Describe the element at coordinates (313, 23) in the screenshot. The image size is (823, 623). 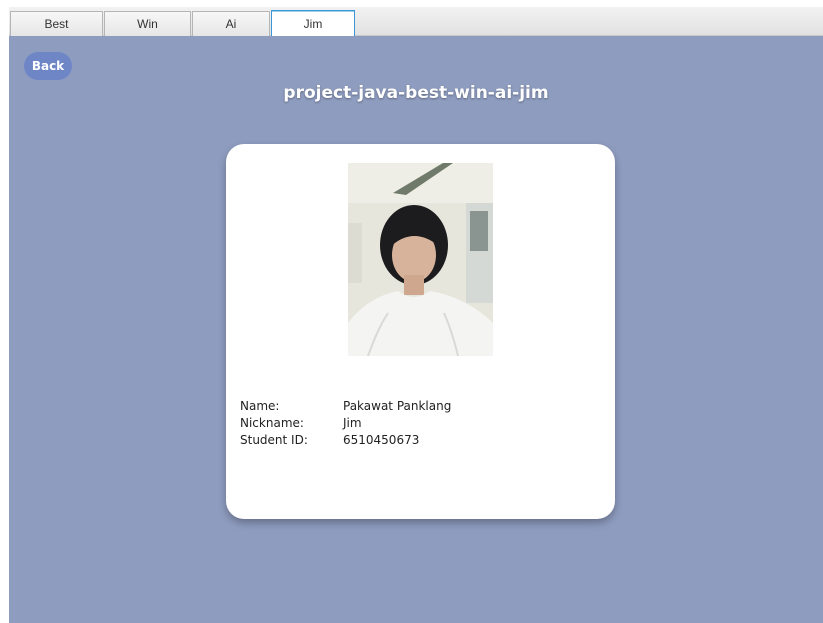
I see `tab-jim: Jim` at that location.